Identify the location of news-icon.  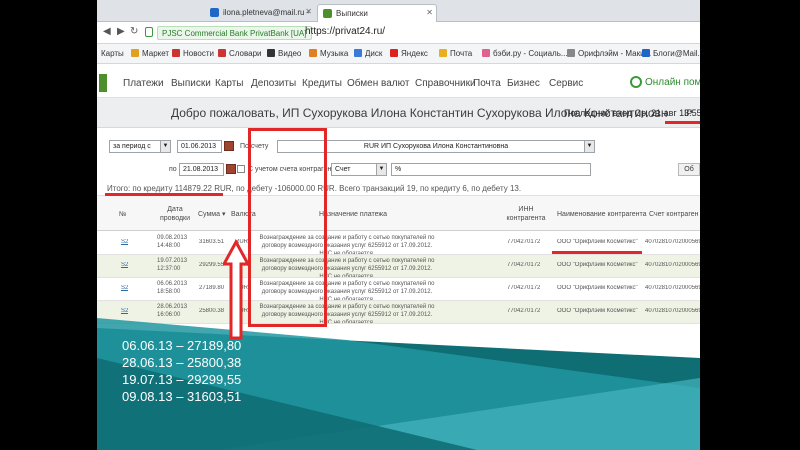
(176, 53).